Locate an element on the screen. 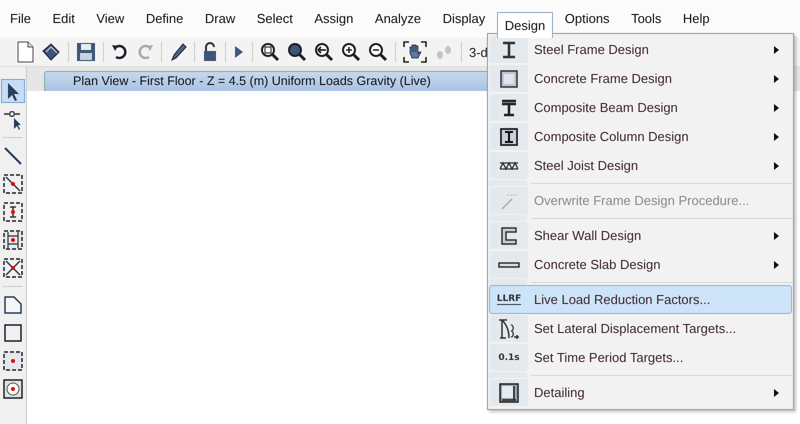 The width and height of the screenshot is (800, 424). menu-item: Define is located at coordinates (165, 19).